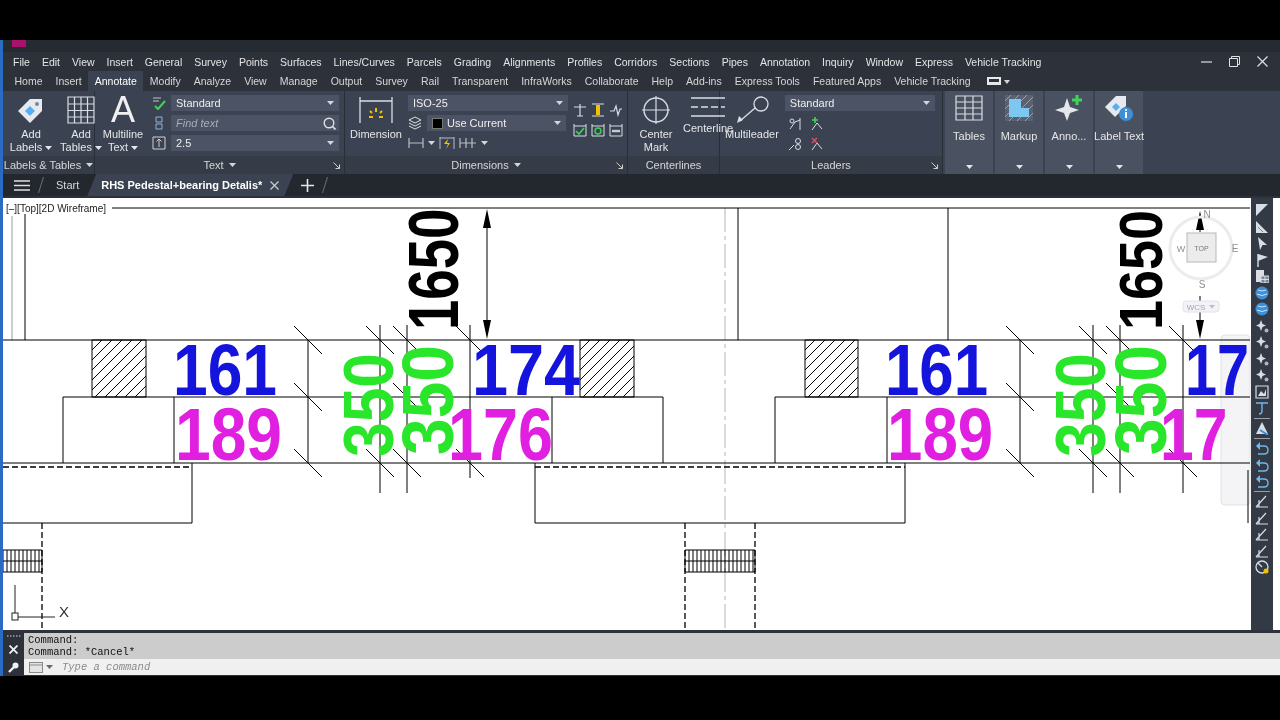 This screenshot has width=1280, height=720. Describe the element at coordinates (934, 61) in the screenshot. I see `menu-item: Express` at that location.